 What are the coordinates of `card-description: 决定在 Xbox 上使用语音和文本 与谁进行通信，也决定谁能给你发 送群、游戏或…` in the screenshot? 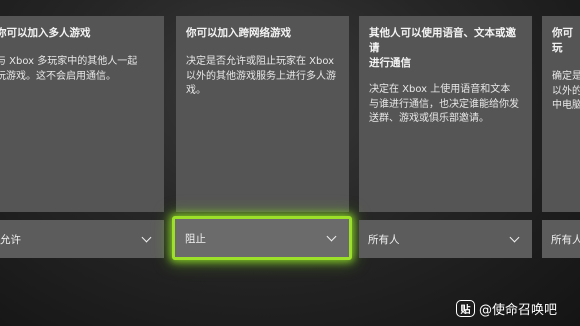 It's located at (444, 104).